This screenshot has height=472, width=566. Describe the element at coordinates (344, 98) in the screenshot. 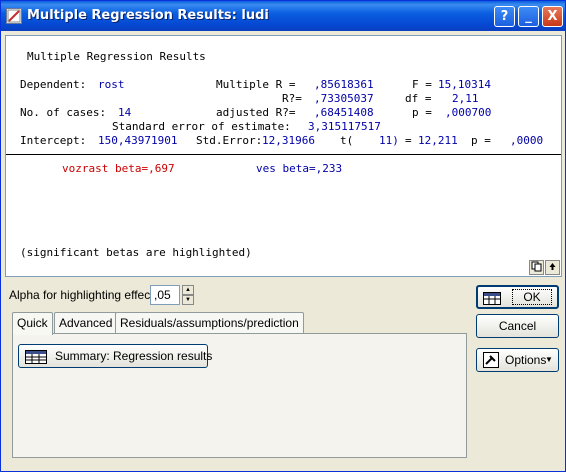

I see `r2-value: ,73305037` at that location.